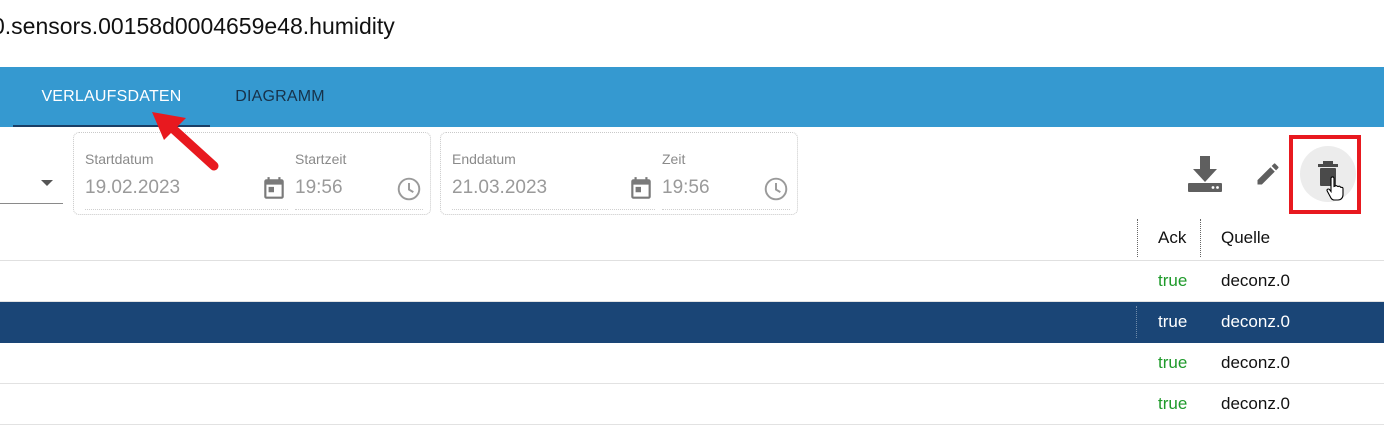 This screenshot has height=427, width=1384. I want to click on end-time-label: Zeit, so click(674, 159).